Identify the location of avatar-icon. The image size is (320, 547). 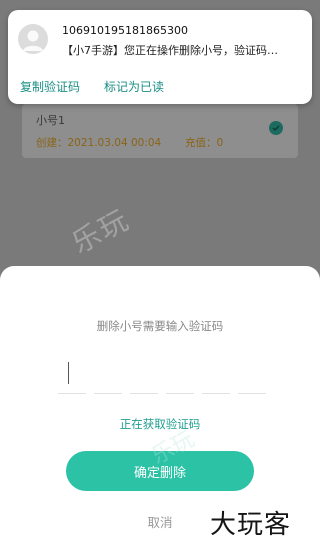
(33, 39).